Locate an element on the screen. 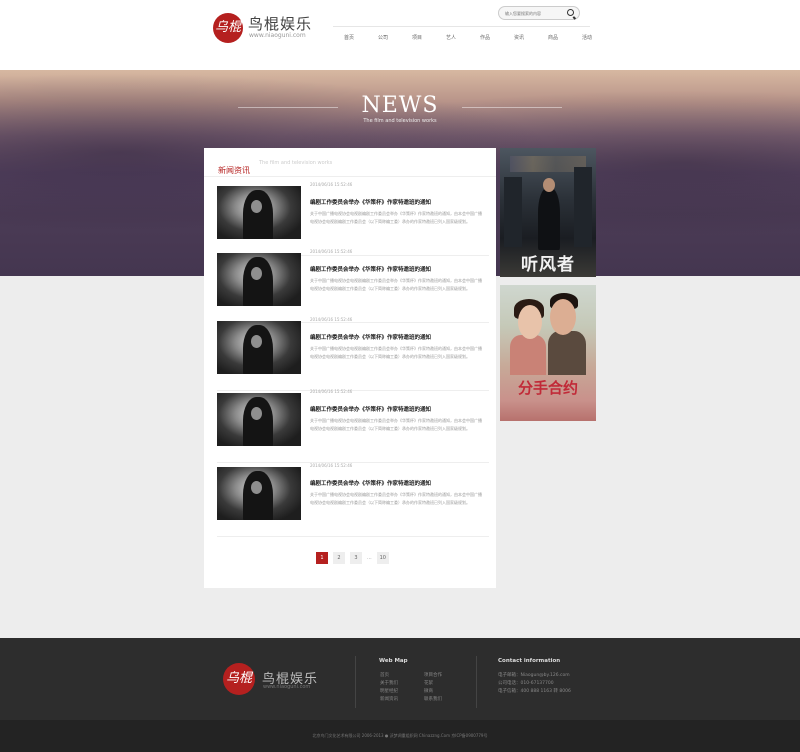  nav-item-news: 资讯 is located at coordinates (519, 38).